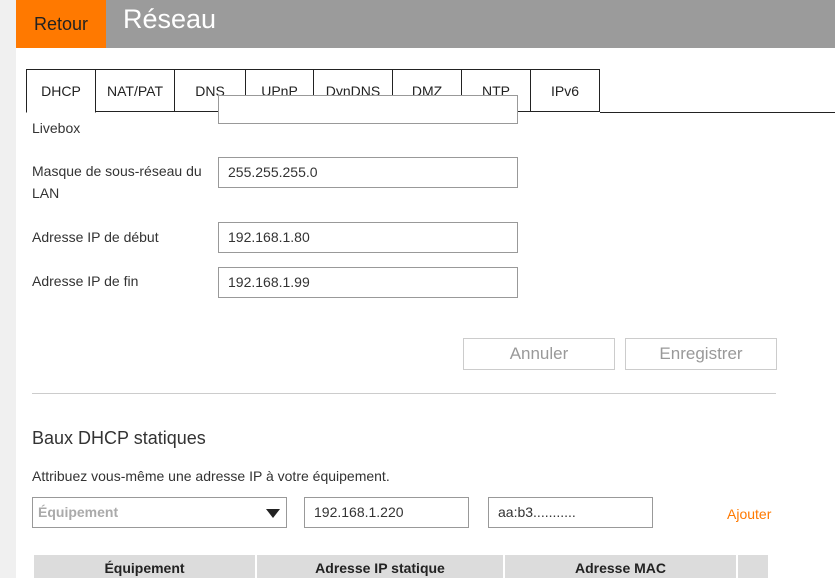 The height and width of the screenshot is (578, 835). What do you see at coordinates (145, 566) in the screenshot?
I see `column-header-device: Équipement` at bounding box center [145, 566].